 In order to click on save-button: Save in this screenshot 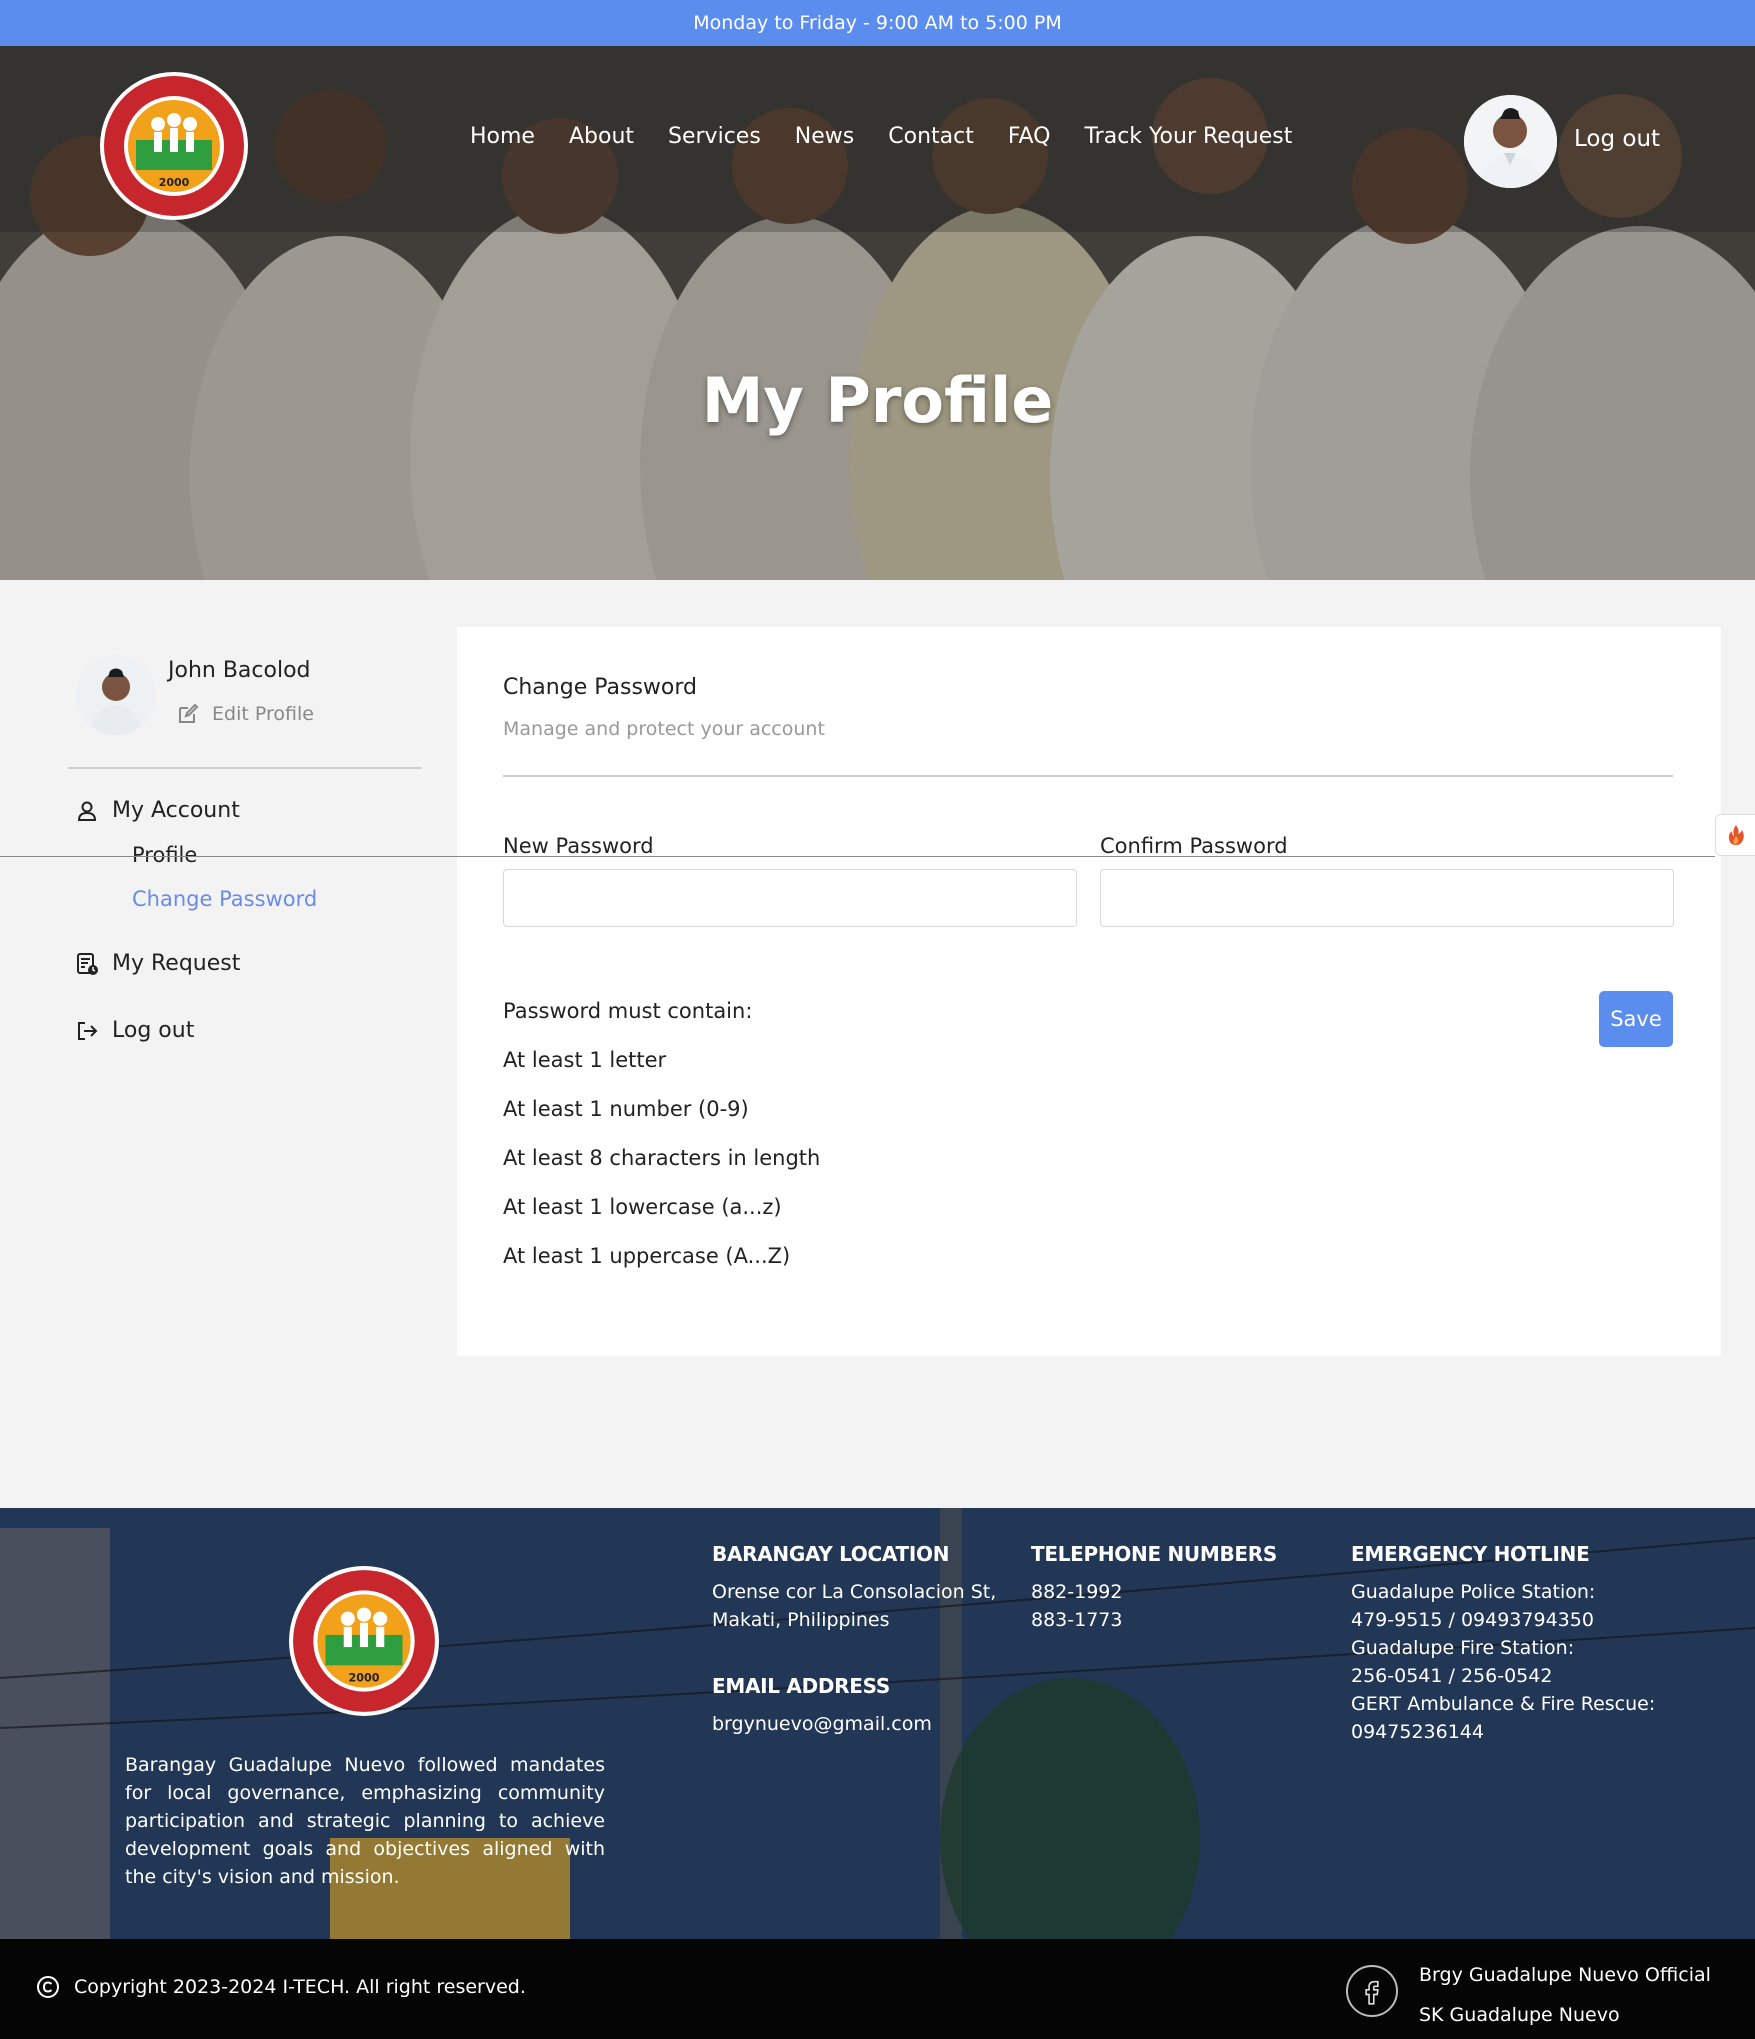, I will do `click(1636, 1019)`.